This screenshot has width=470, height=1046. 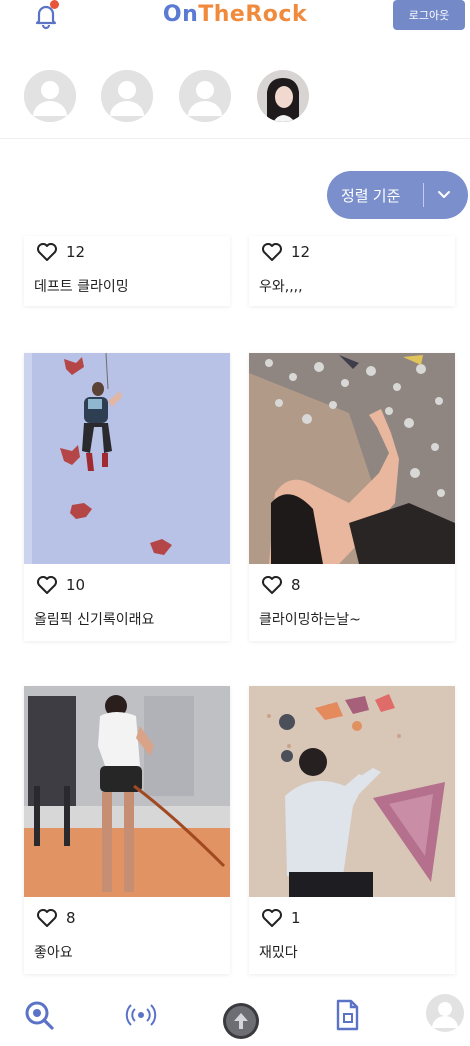 I want to click on post-likes-1: 12, so click(x=60, y=252).